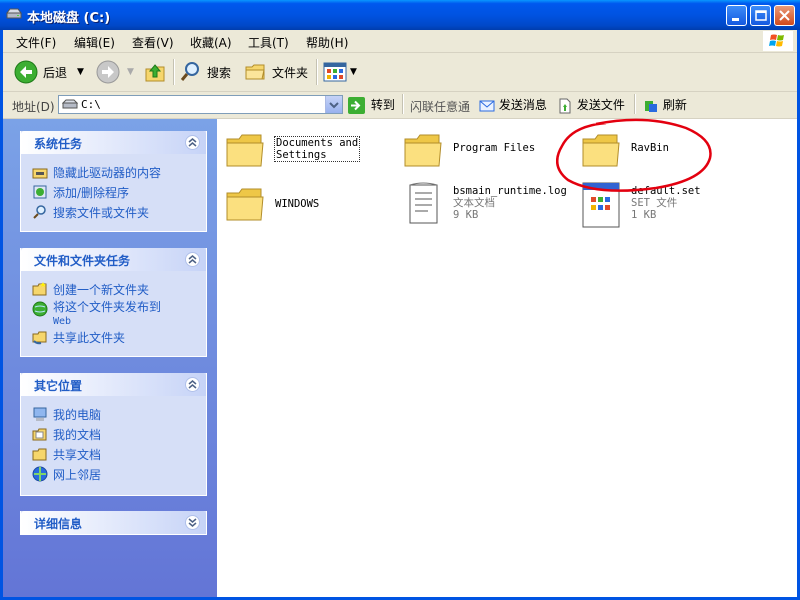 This screenshot has width=800, height=600. I want to click on file-folder-tasks-panel: 文件和文件夹任务 创建一个新文件夹 将这个文件夹发布到 Web 共享此文件夹, so click(113, 302).